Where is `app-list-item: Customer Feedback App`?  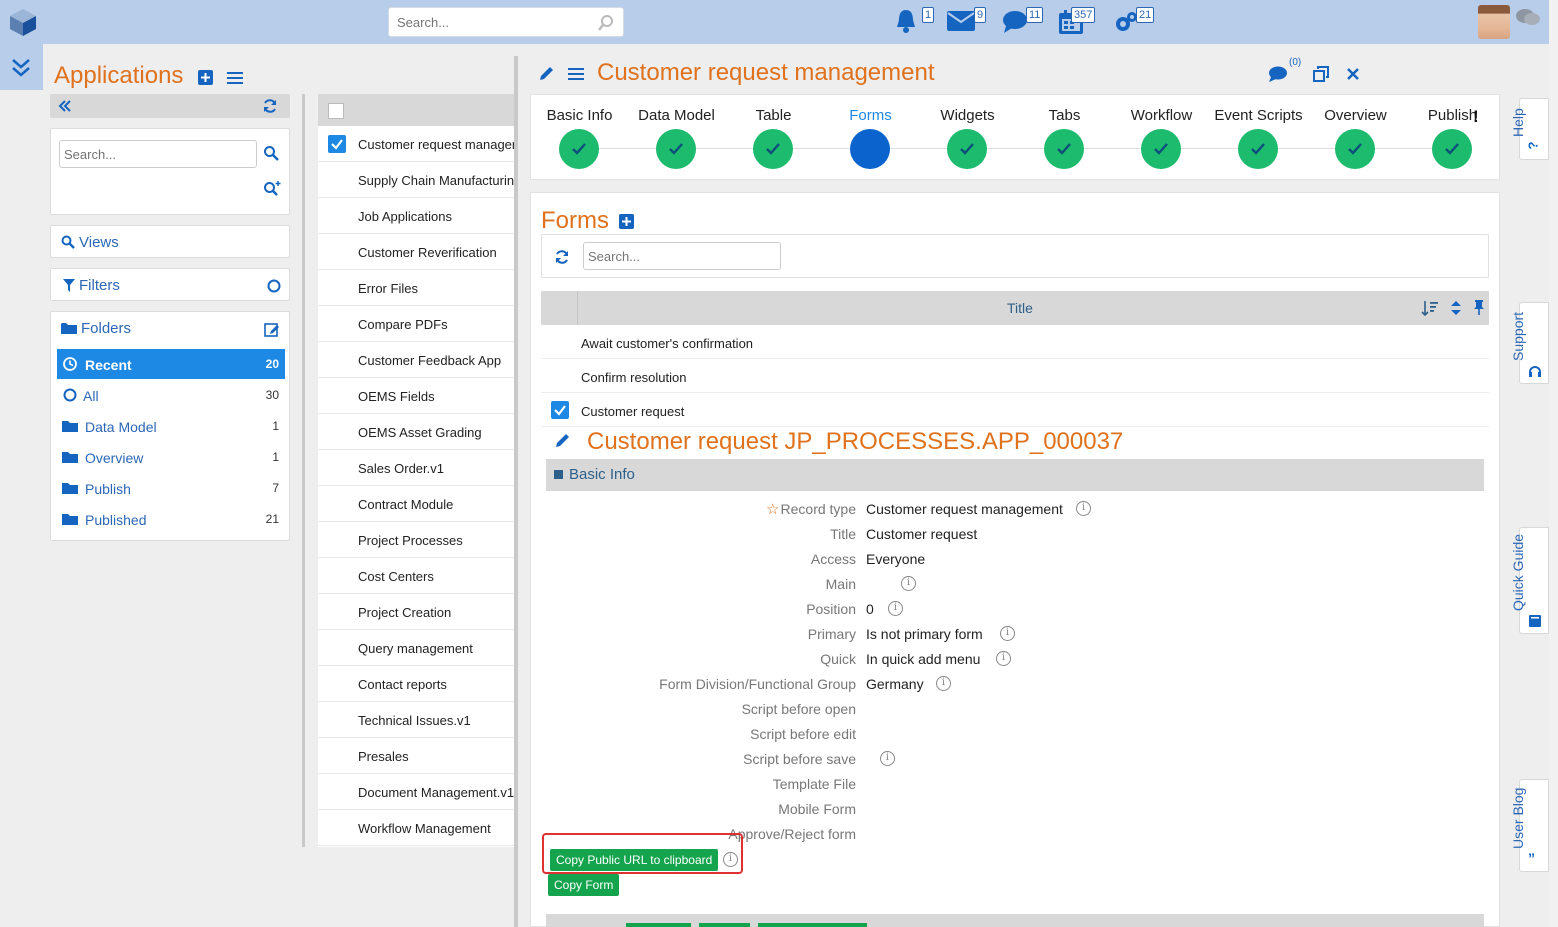 app-list-item: Customer Feedback App is located at coordinates (416, 360).